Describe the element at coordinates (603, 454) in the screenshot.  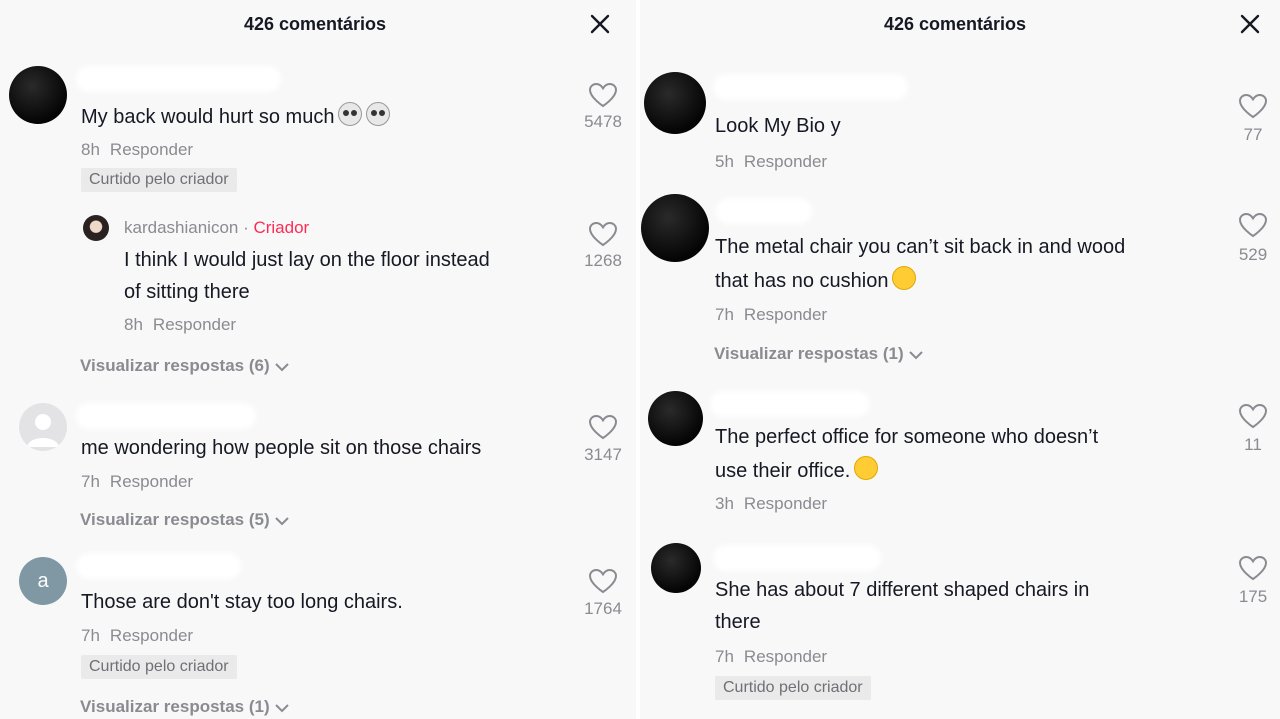
I see `like-count: 3147` at that location.